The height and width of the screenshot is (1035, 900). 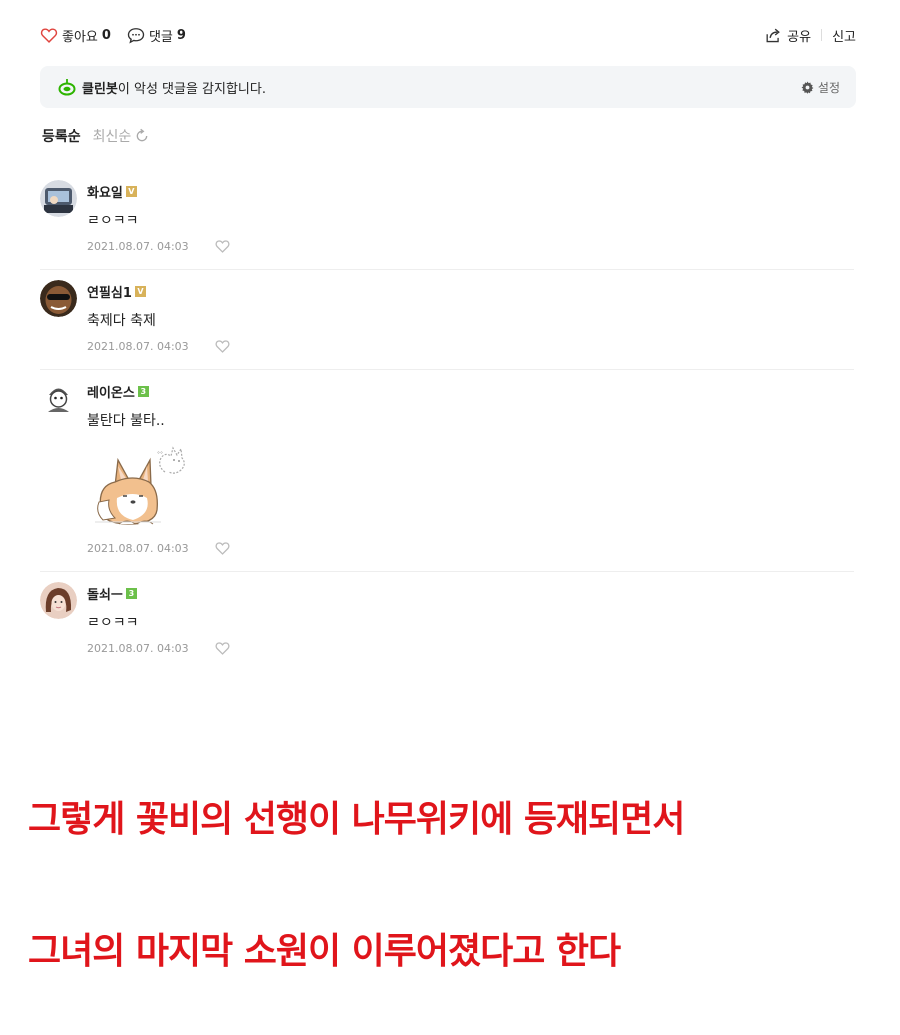 I want to click on corgi-sticker-image: °°, so click(x=140, y=485).